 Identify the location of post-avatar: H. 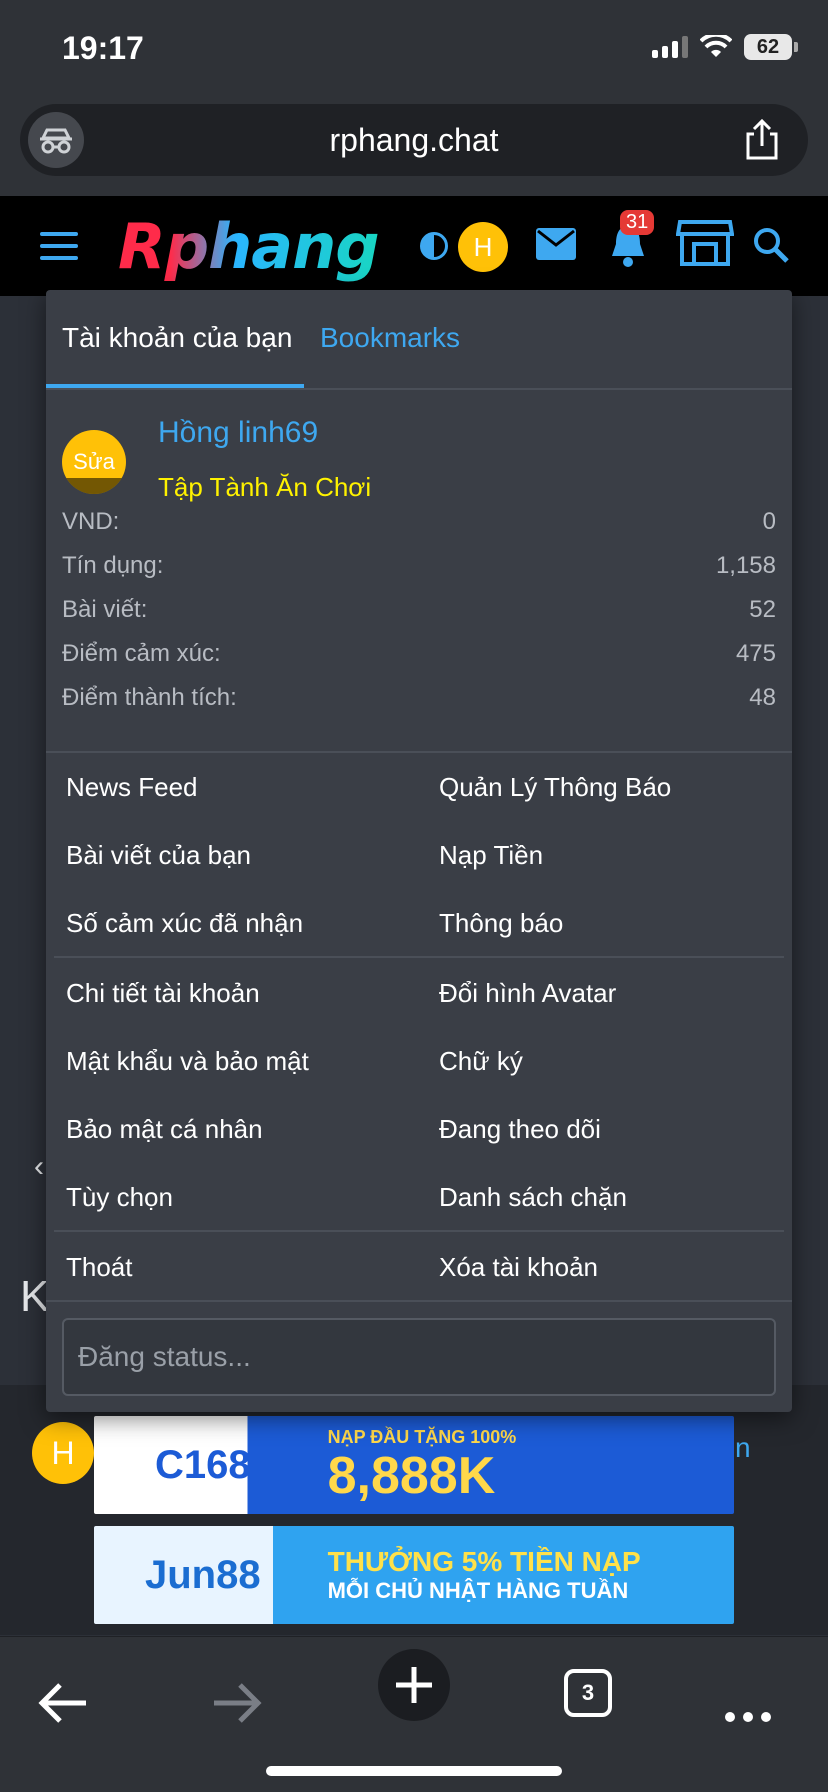
(63, 1453).